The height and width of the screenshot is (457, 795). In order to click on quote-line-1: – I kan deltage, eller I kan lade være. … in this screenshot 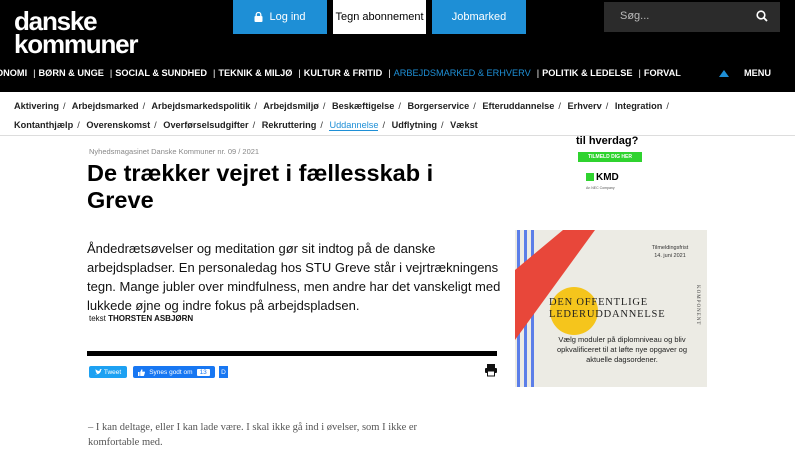, I will do `click(253, 427)`.